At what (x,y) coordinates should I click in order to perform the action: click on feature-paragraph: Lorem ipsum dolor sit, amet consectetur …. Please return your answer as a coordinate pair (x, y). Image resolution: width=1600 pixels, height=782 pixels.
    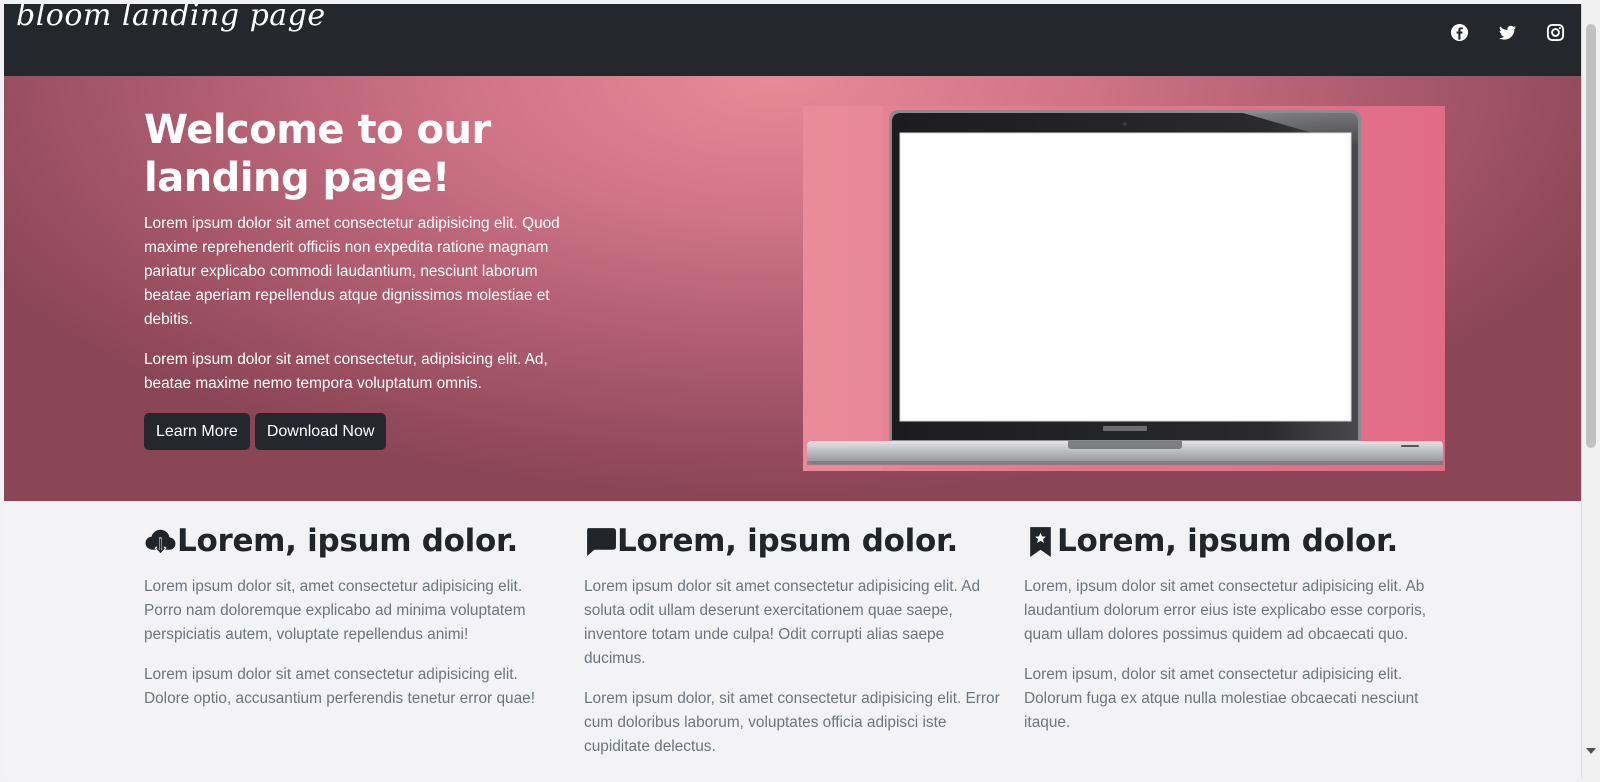
    Looking at the image, I should click on (335, 610).